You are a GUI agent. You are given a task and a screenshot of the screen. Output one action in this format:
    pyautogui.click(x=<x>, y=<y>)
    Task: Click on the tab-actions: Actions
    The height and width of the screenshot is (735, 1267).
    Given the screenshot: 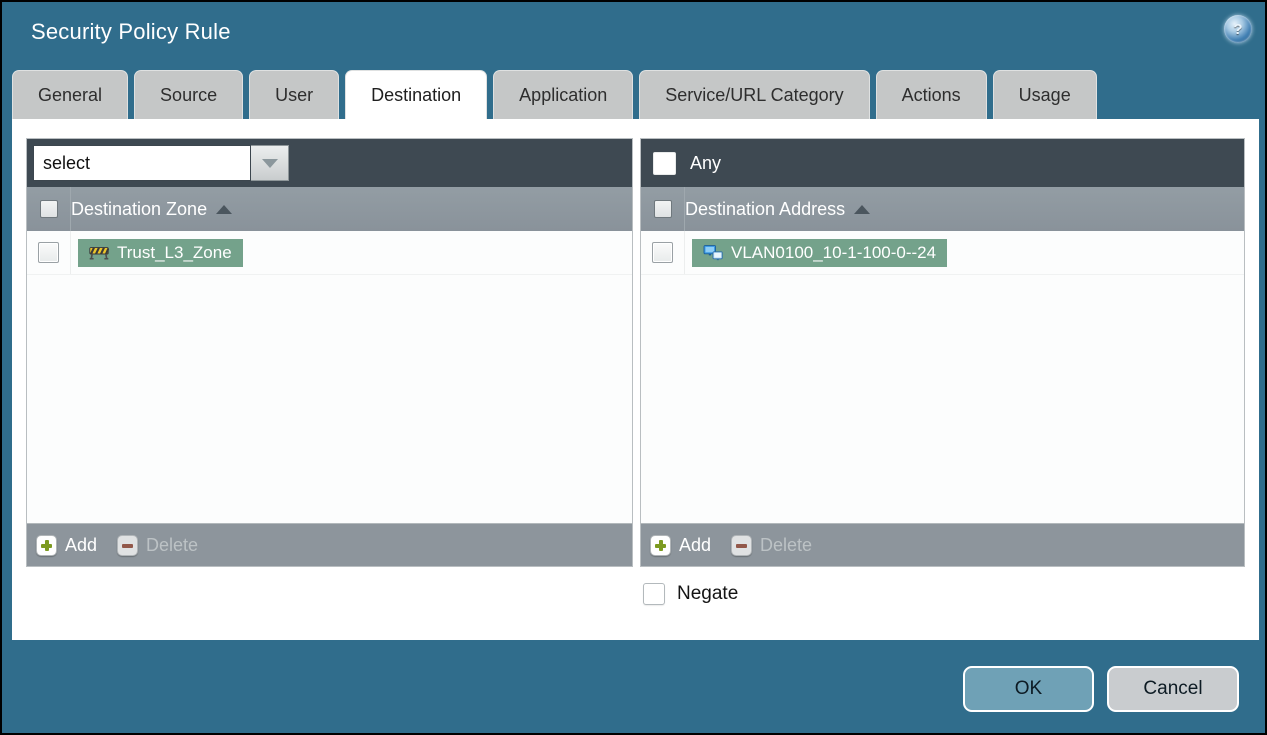 What is the action you would take?
    pyautogui.click(x=931, y=94)
    